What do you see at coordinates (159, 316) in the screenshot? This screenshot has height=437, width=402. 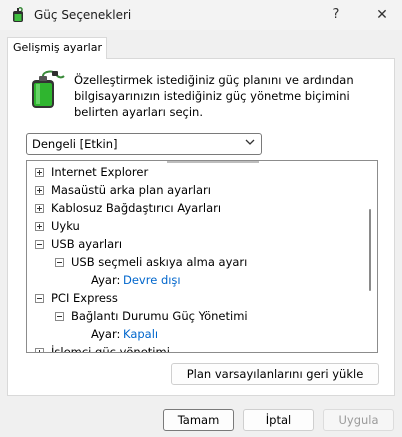 I see `tree-item-label: Bağlantı Durumu Güç Yönetimi` at bounding box center [159, 316].